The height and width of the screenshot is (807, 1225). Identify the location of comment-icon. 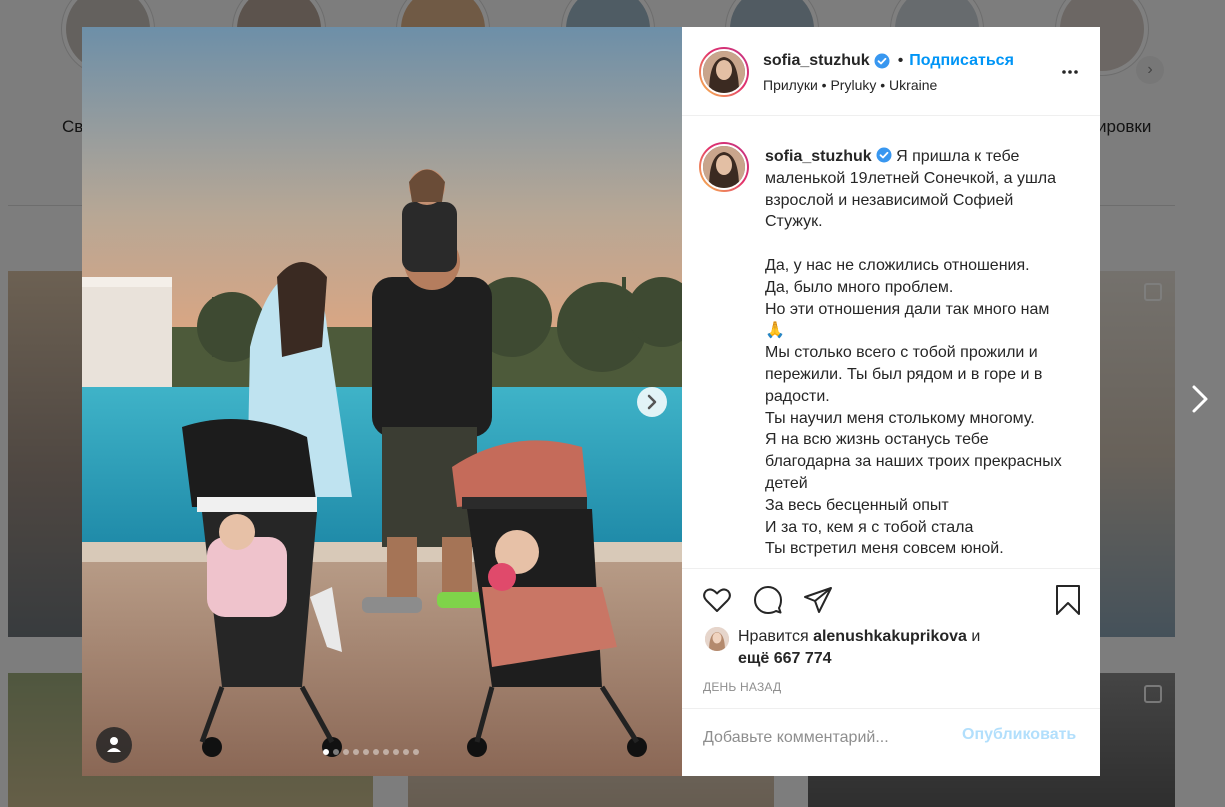
(768, 600).